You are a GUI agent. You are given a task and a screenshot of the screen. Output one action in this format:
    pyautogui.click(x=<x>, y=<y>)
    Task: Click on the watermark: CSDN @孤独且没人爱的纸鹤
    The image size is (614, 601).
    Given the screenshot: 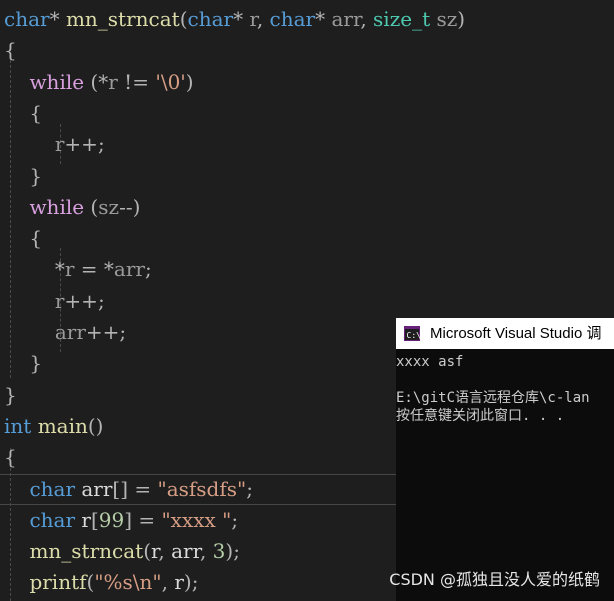 What is the action you would take?
    pyautogui.click(x=494, y=579)
    